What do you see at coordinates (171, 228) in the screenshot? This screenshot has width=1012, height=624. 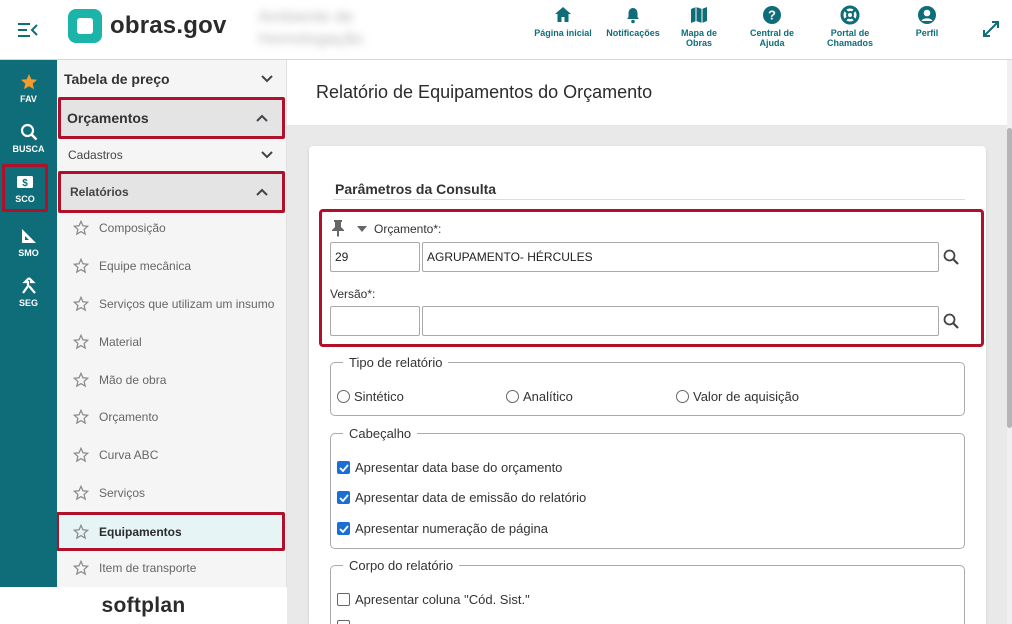 I see `sidebar-item-composicao: Composição` at bounding box center [171, 228].